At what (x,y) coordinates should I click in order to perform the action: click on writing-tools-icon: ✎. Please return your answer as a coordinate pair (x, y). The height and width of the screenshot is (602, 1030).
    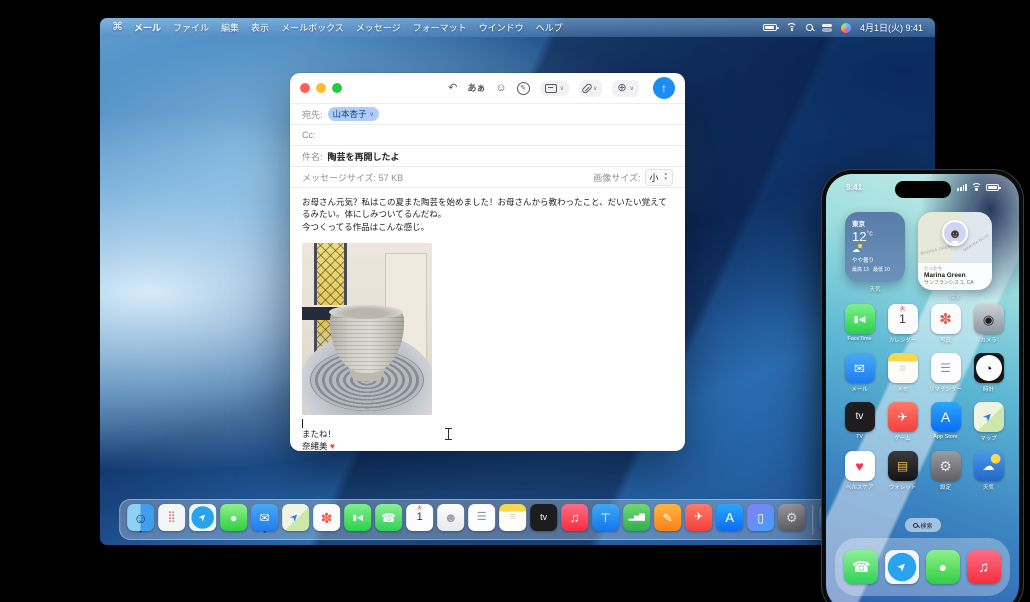
    Looking at the image, I should click on (523, 88).